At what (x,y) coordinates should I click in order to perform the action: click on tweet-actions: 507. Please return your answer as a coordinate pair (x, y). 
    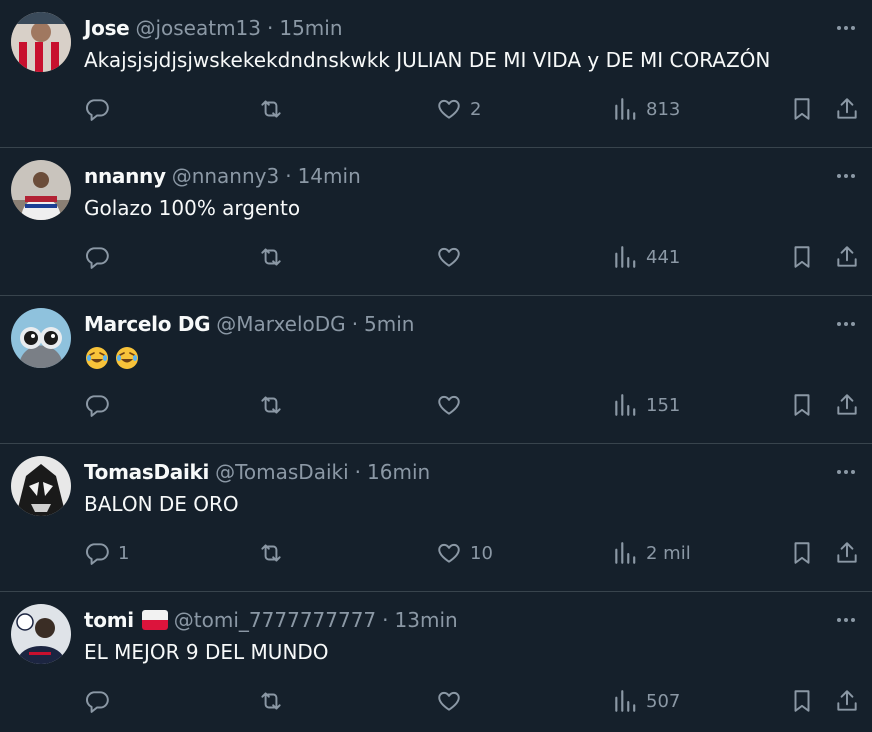
    Looking at the image, I should click on (436, 701).